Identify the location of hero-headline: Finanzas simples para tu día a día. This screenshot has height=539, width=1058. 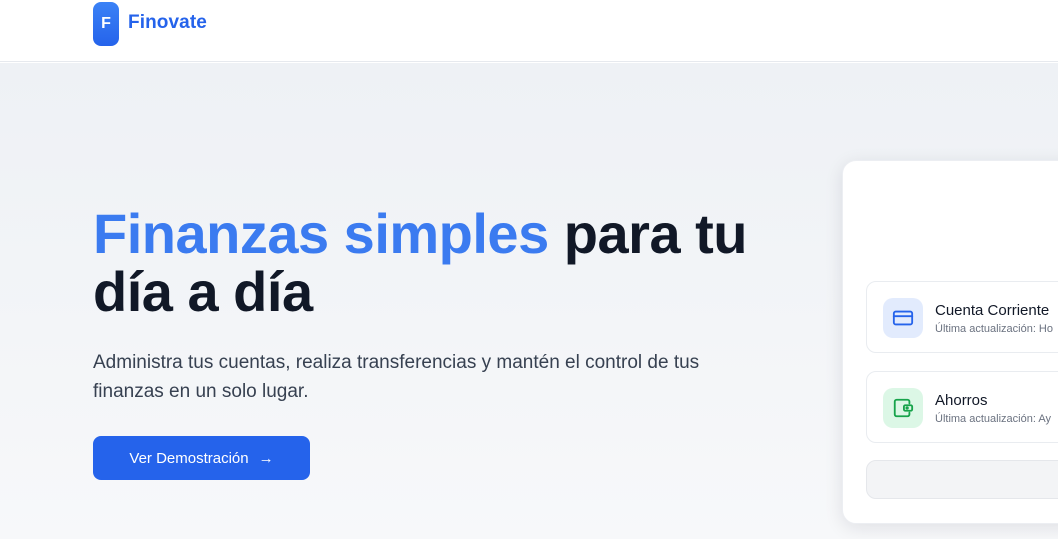
(453, 263).